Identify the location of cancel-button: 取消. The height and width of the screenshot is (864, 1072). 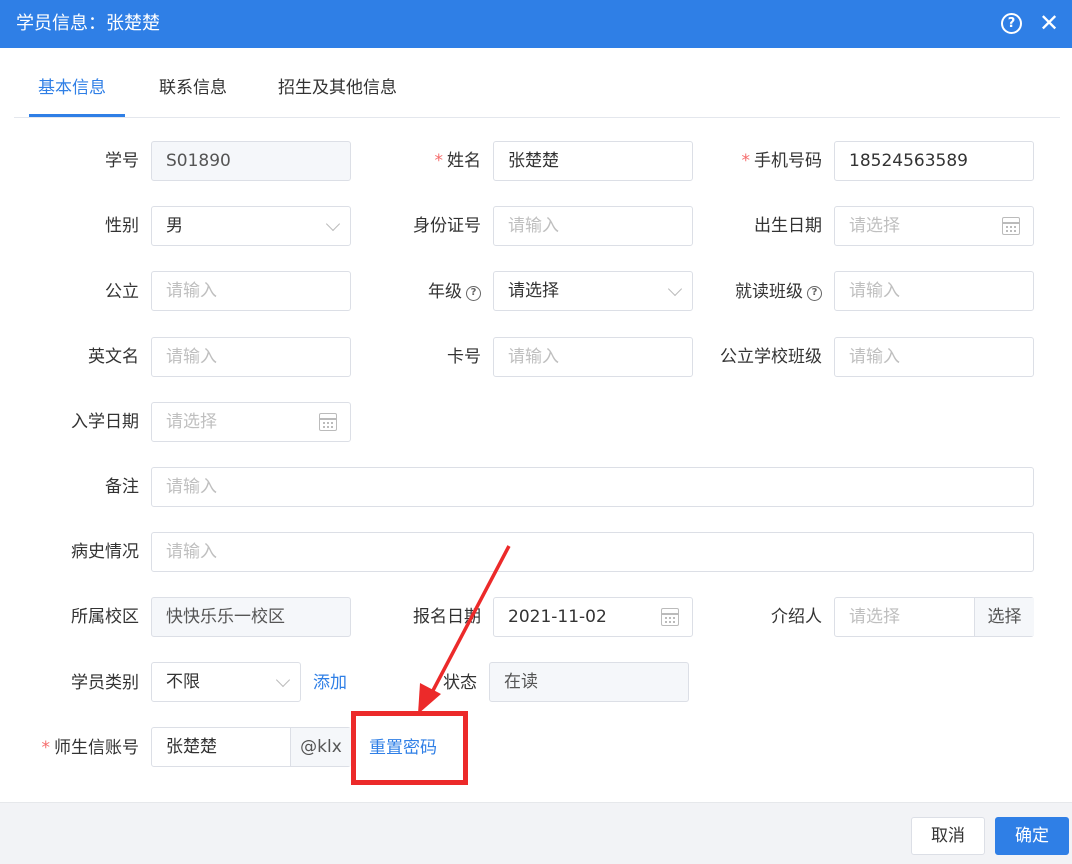
(948, 836).